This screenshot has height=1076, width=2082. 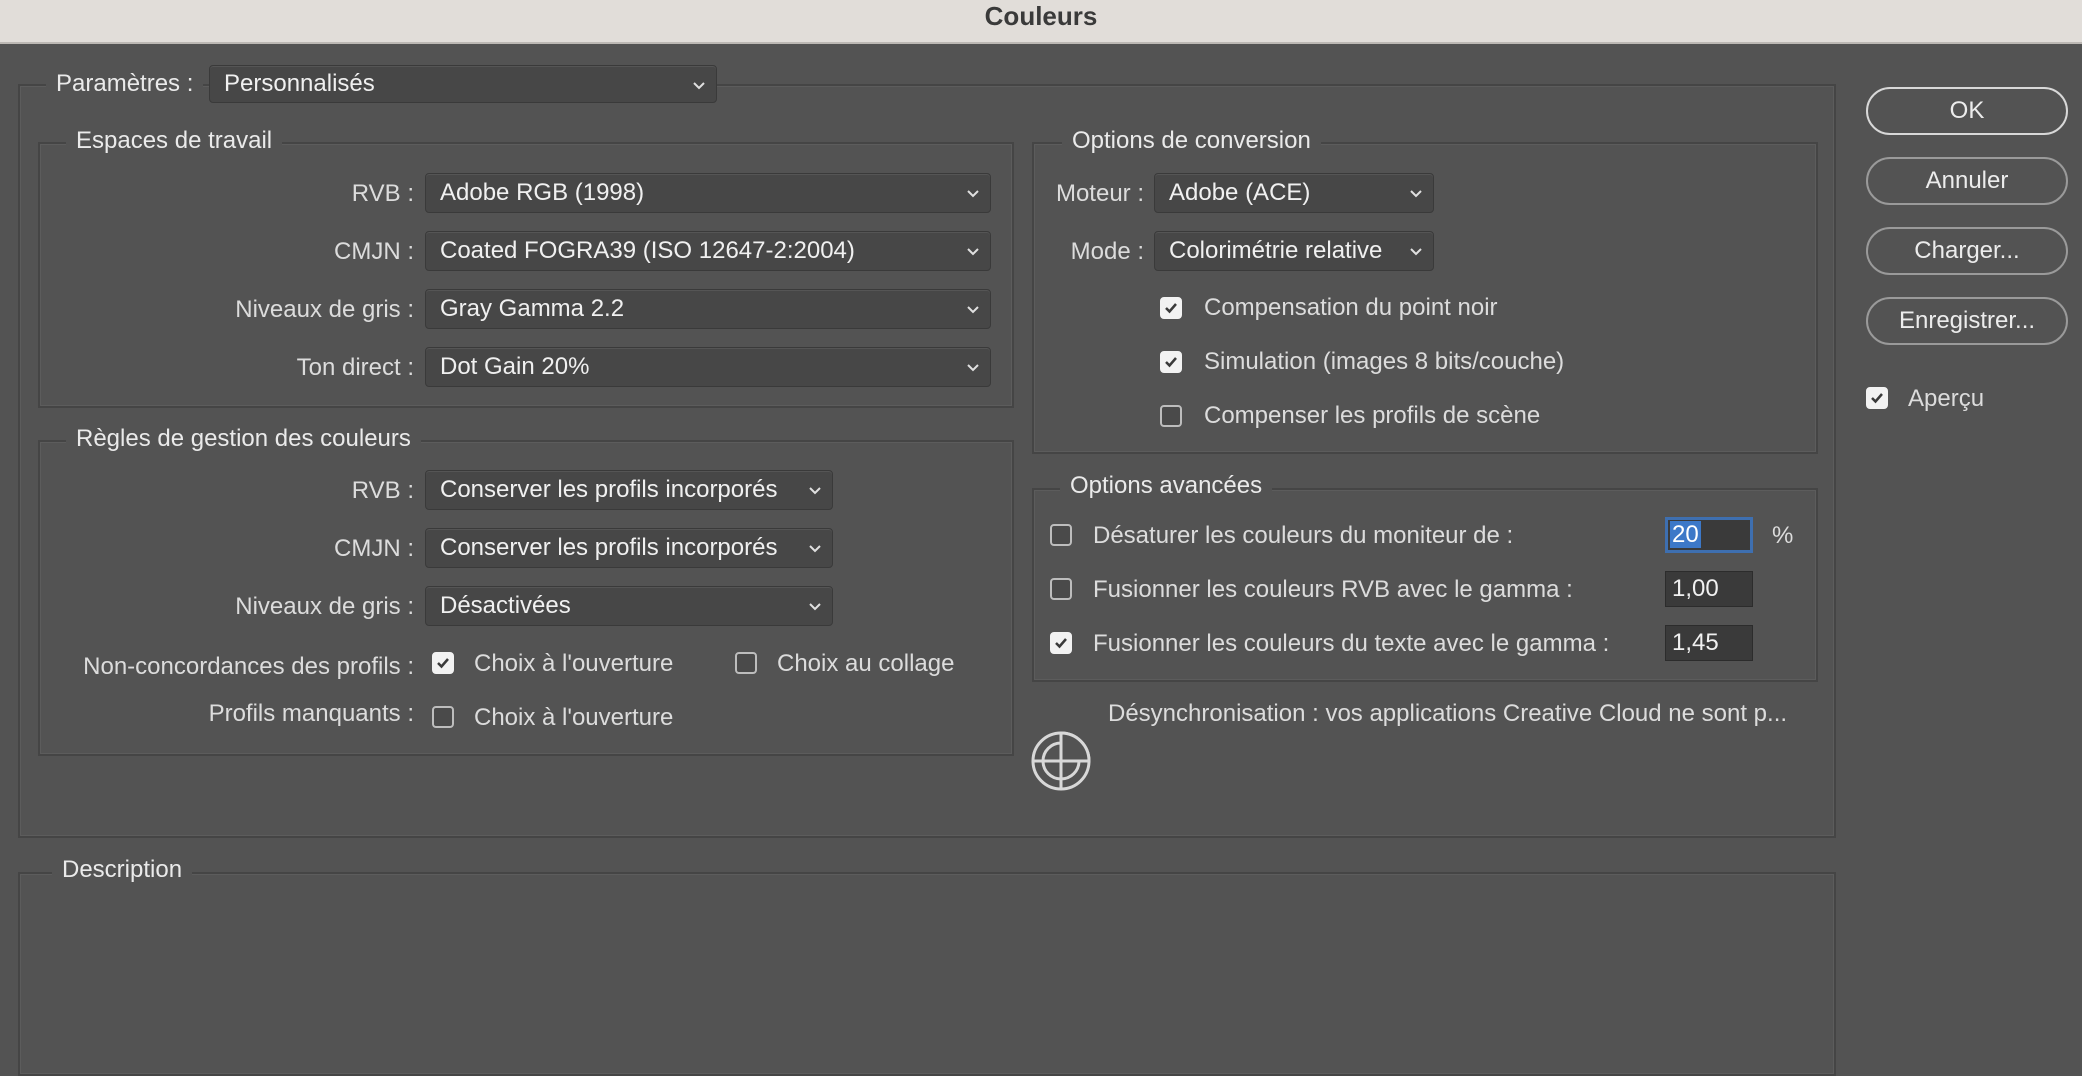 I want to click on blend-rgb-input: 1,00, so click(x=1709, y=589).